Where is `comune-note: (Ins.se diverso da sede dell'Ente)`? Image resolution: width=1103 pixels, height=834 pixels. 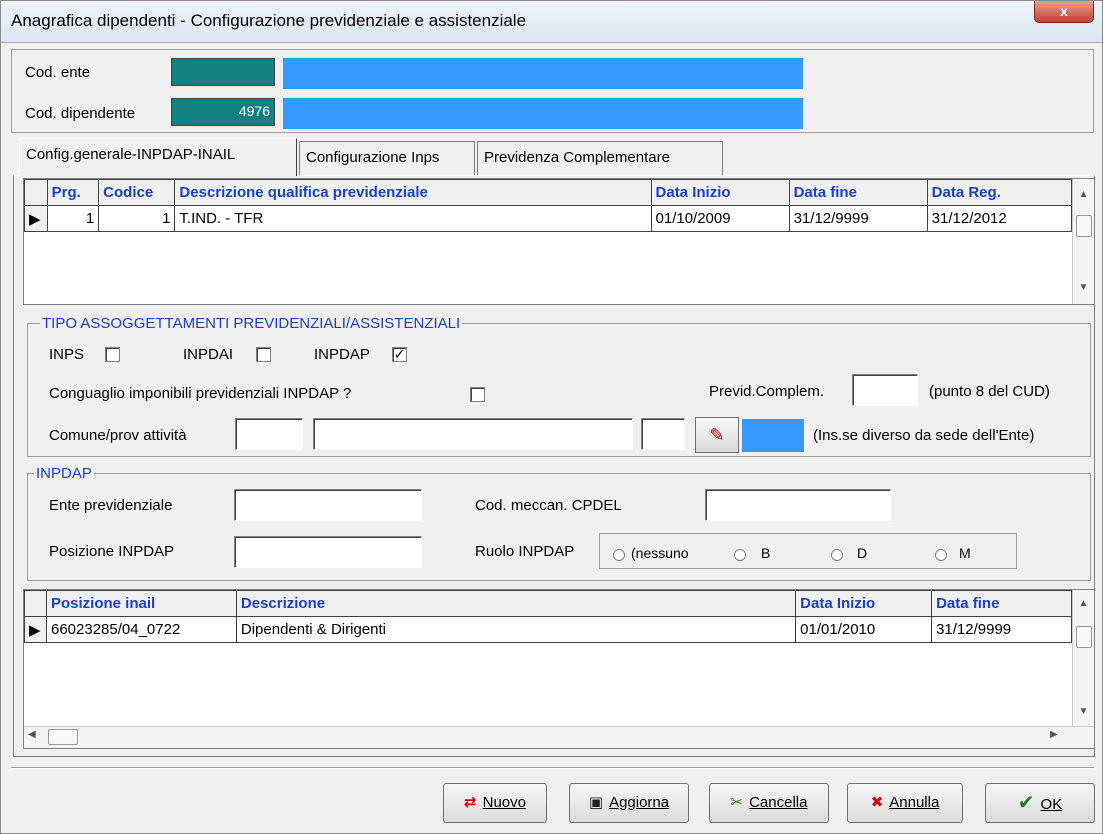 comune-note: (Ins.se diverso da sede dell'Ente) is located at coordinates (924, 435).